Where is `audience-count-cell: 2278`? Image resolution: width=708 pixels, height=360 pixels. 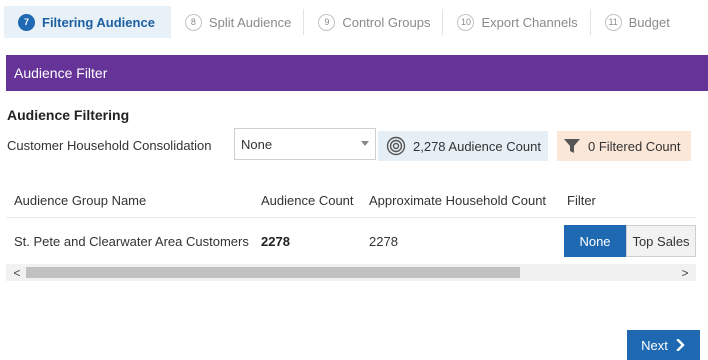 audience-count-cell: 2278 is located at coordinates (275, 241).